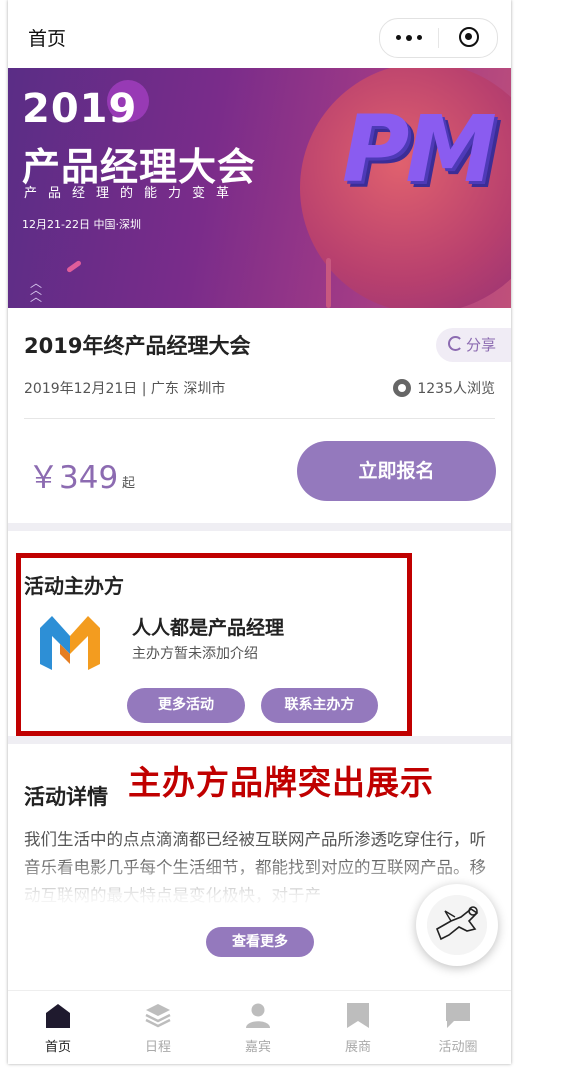  I want to click on share-icon, so click(455, 343).